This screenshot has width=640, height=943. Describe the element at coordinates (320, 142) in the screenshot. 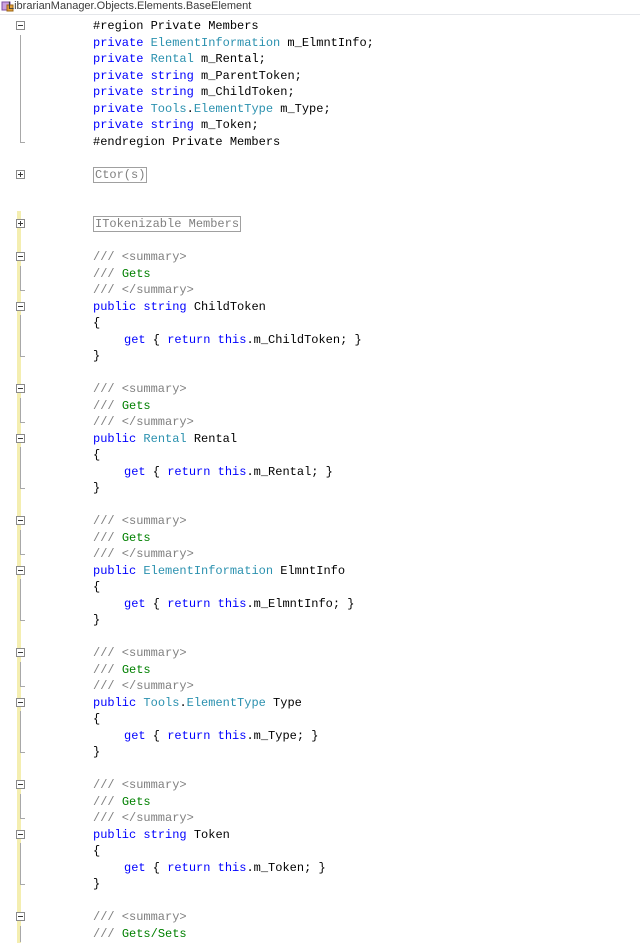

I see `code-line: #endregion Private Members` at that location.